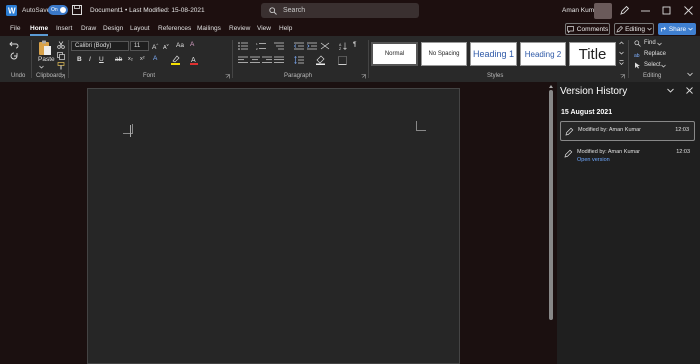 Image resolution: width=700 pixels, height=364 pixels. Describe the element at coordinates (46, 59) in the screenshot. I see `paste-label: Paste` at that location.